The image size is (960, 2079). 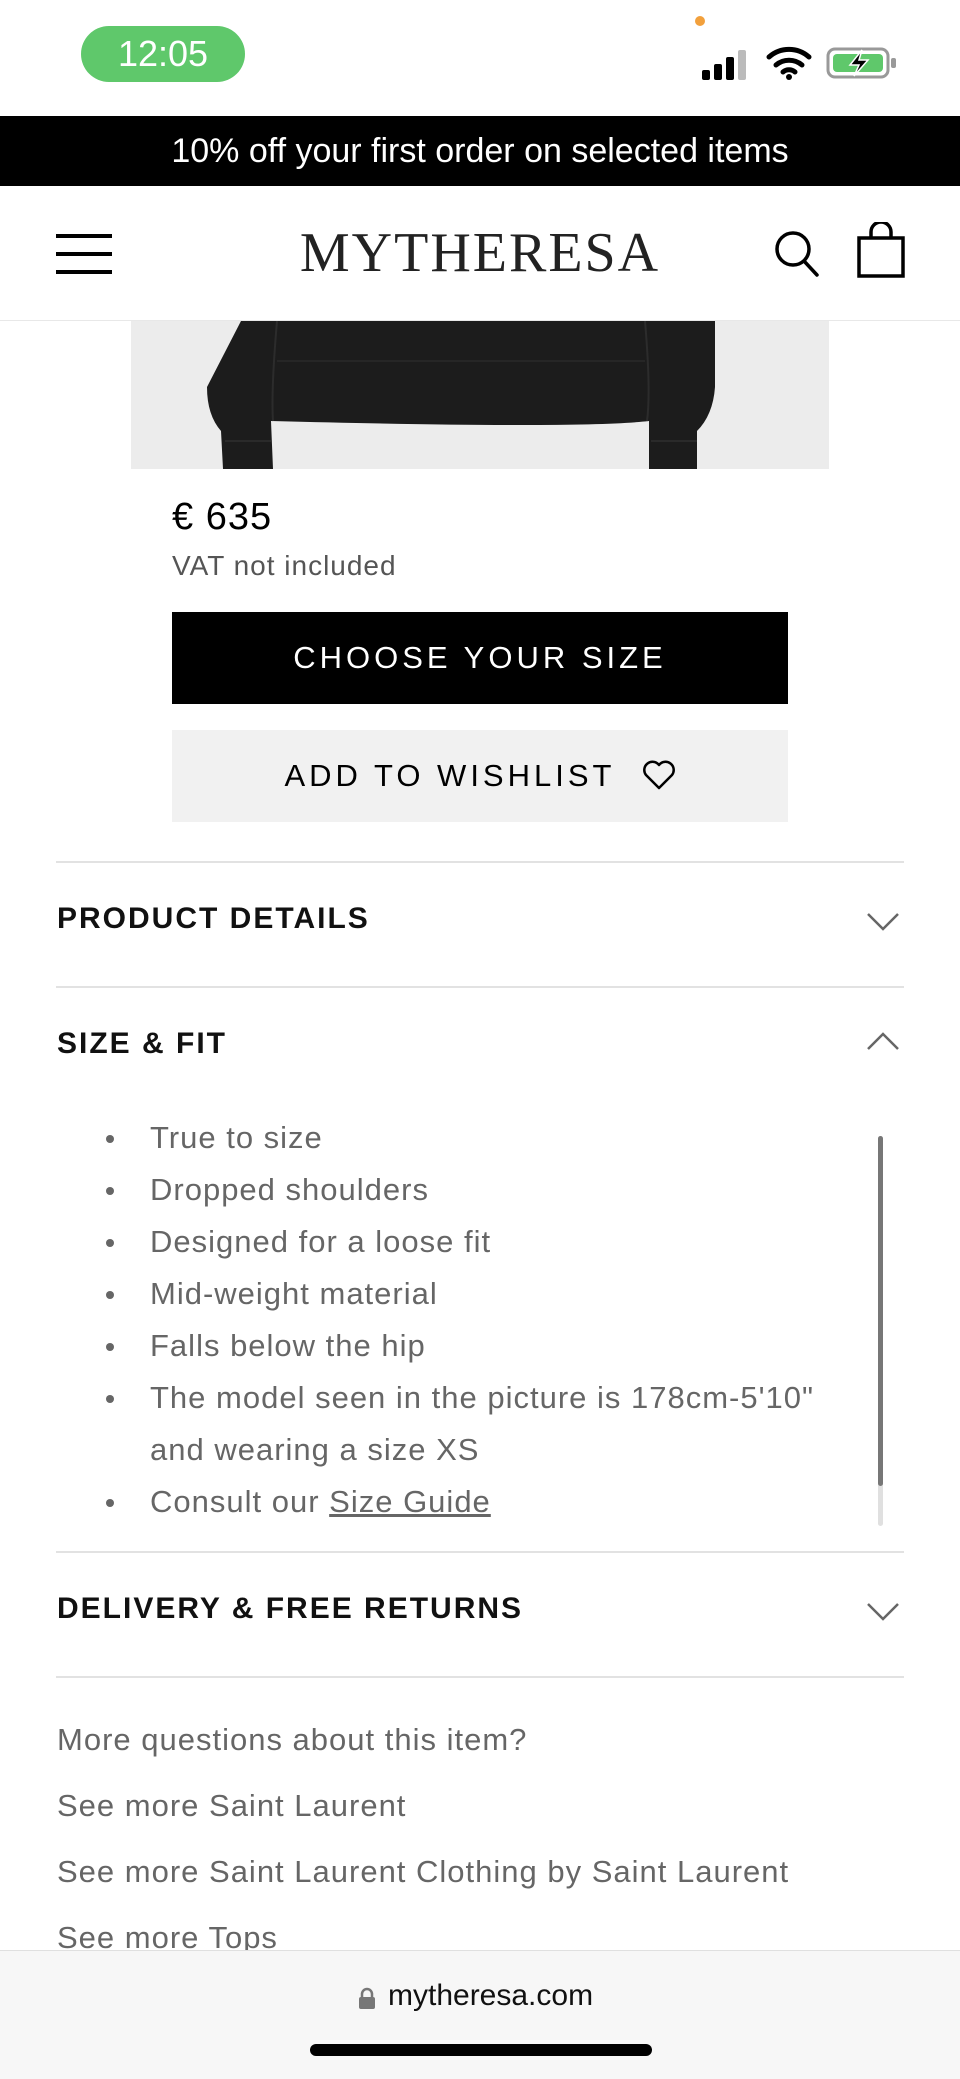 What do you see at coordinates (724, 65) in the screenshot?
I see `signal-icon` at bounding box center [724, 65].